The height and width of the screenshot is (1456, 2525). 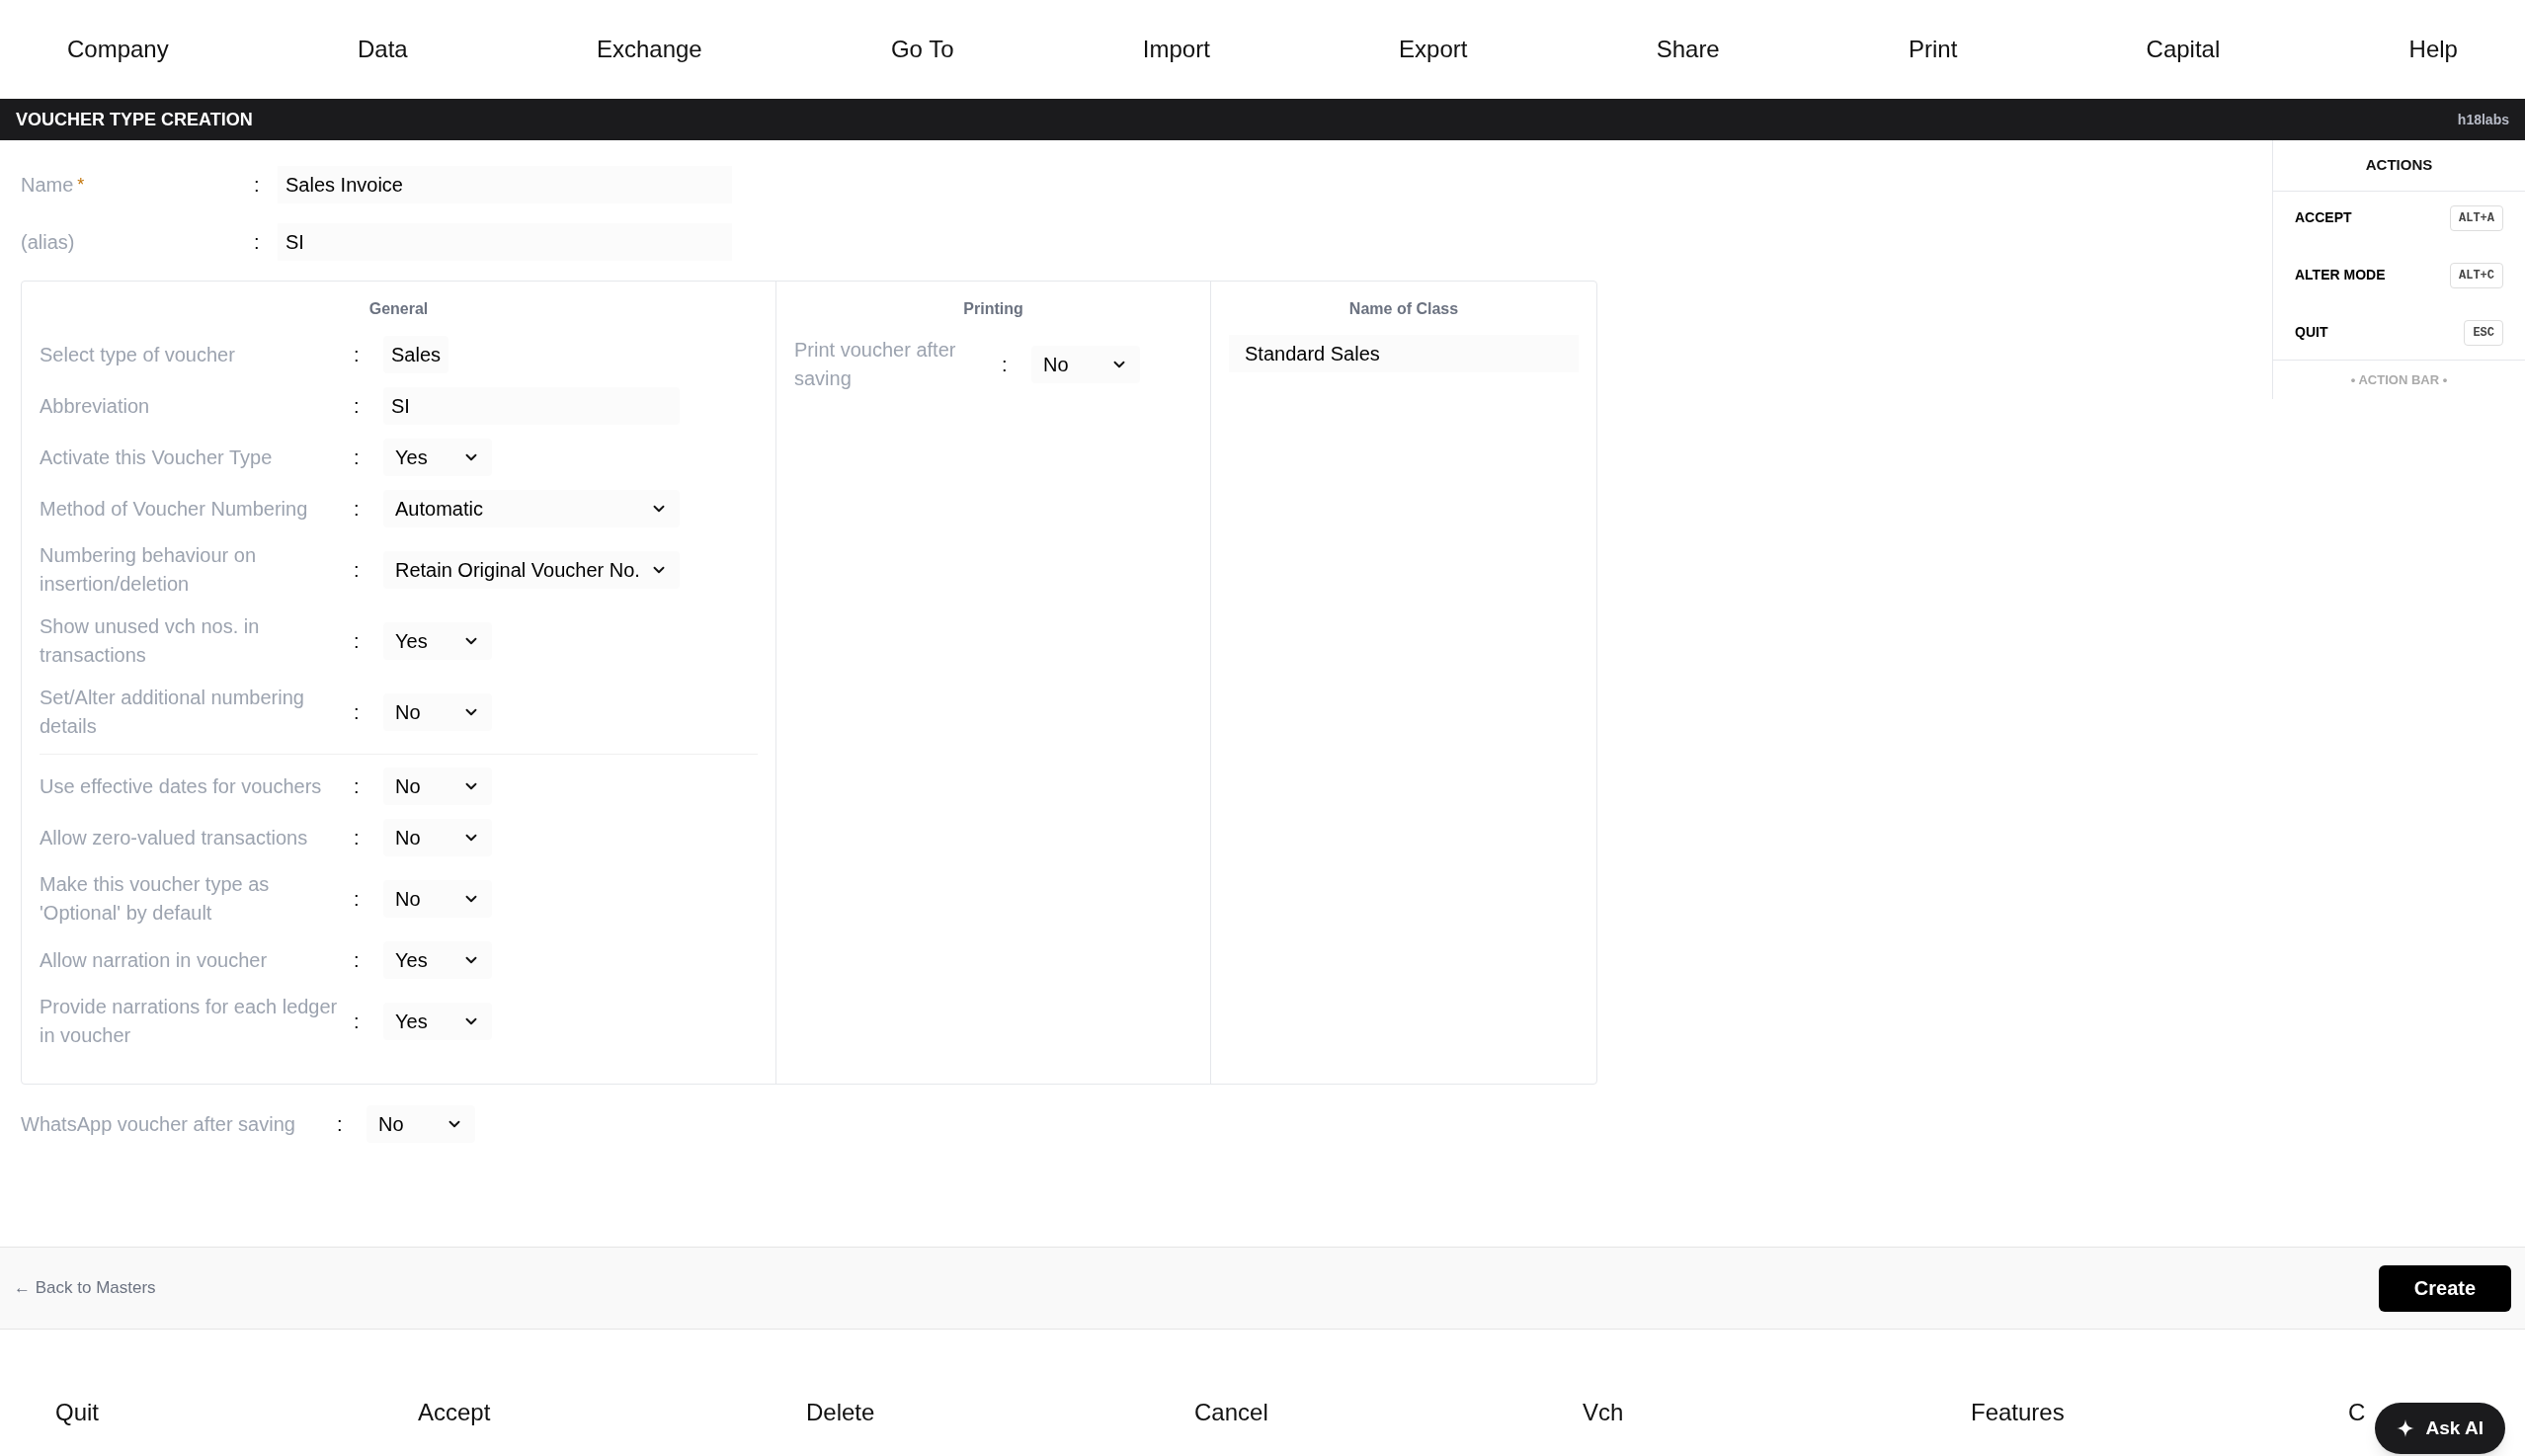 I want to click on brand-label: h18labs, so click(x=2483, y=119).